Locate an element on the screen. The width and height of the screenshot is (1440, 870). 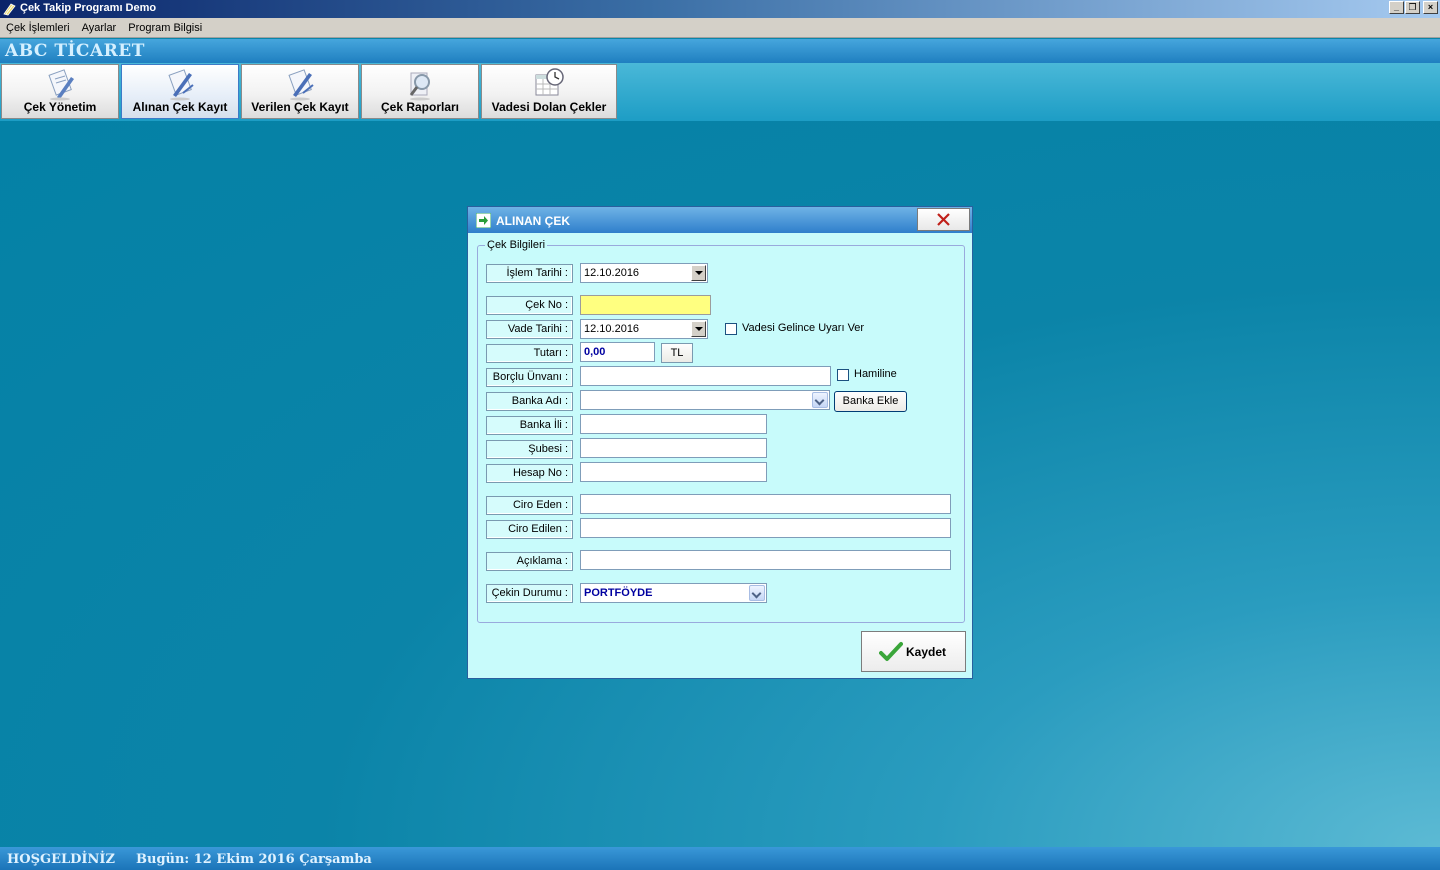
vade-tarihi-value: 12.10.2016 is located at coordinates (612, 329).